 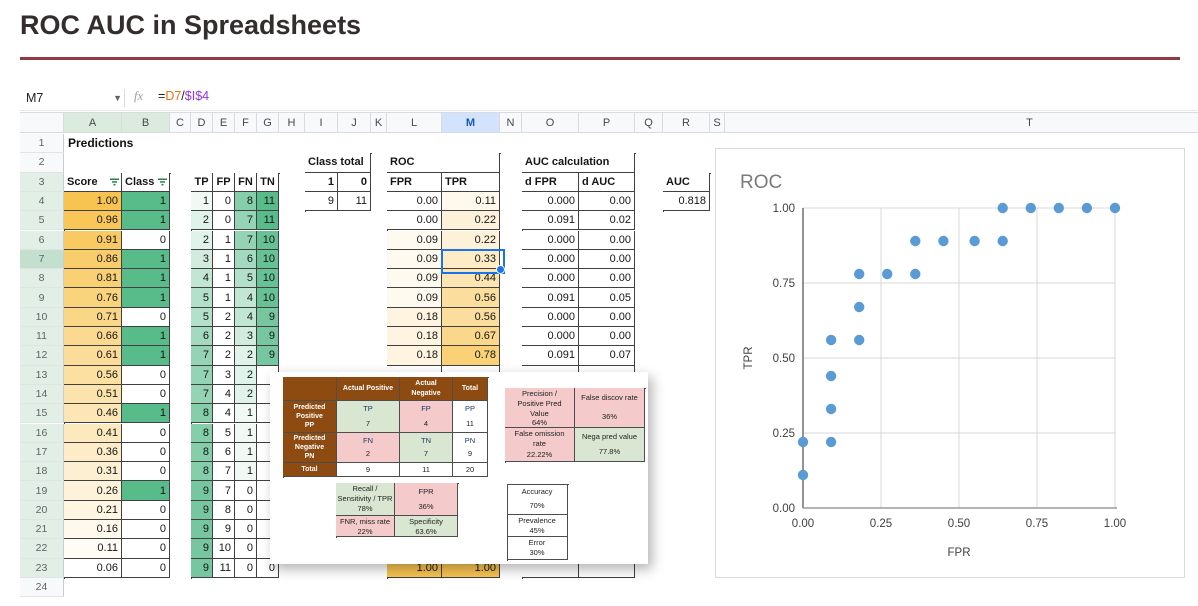 What do you see at coordinates (42, 433) in the screenshot?
I see `row-header-16: 16` at bounding box center [42, 433].